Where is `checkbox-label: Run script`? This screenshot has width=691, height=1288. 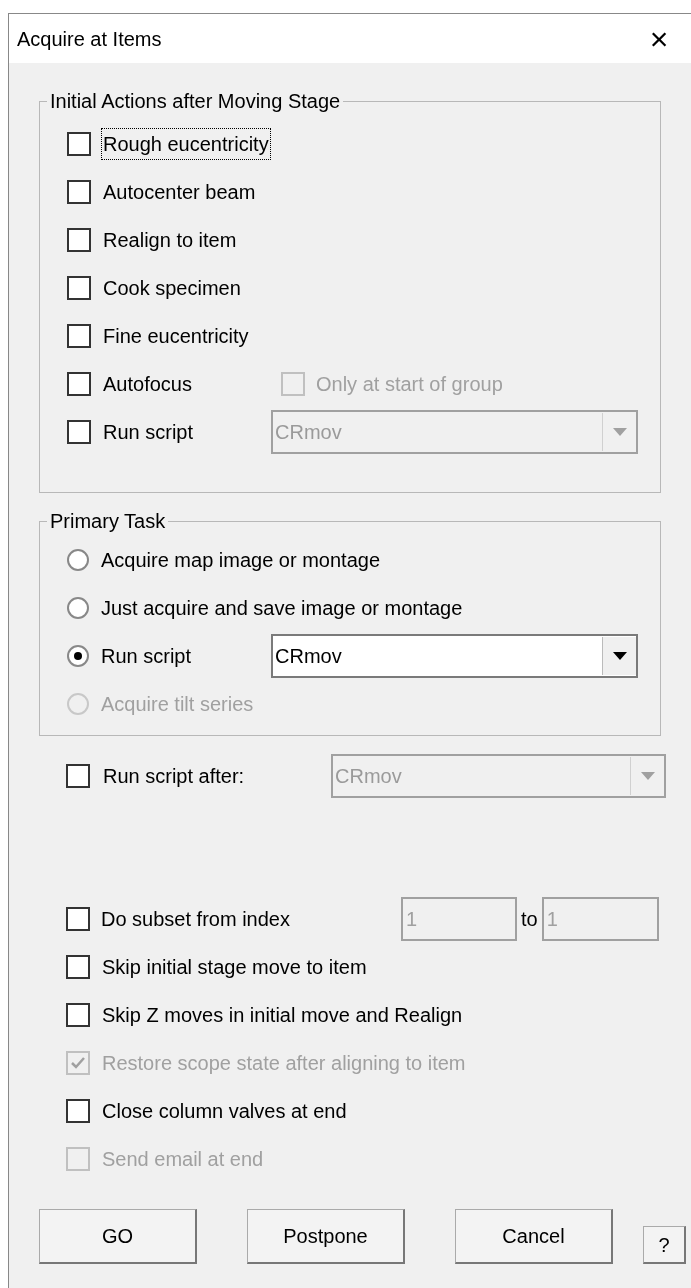 checkbox-label: Run script is located at coordinates (148, 432).